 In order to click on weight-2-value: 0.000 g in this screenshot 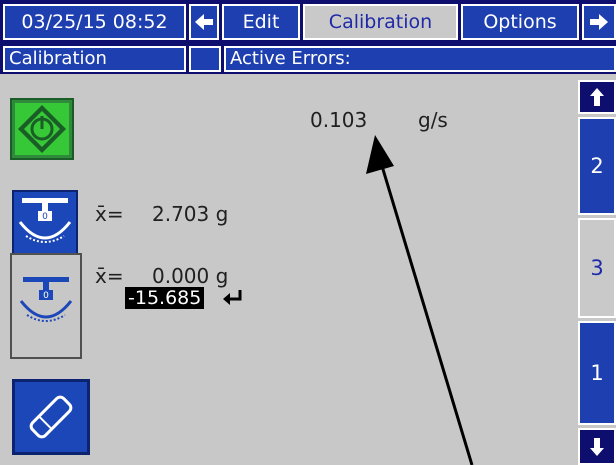, I will do `click(190, 276)`.